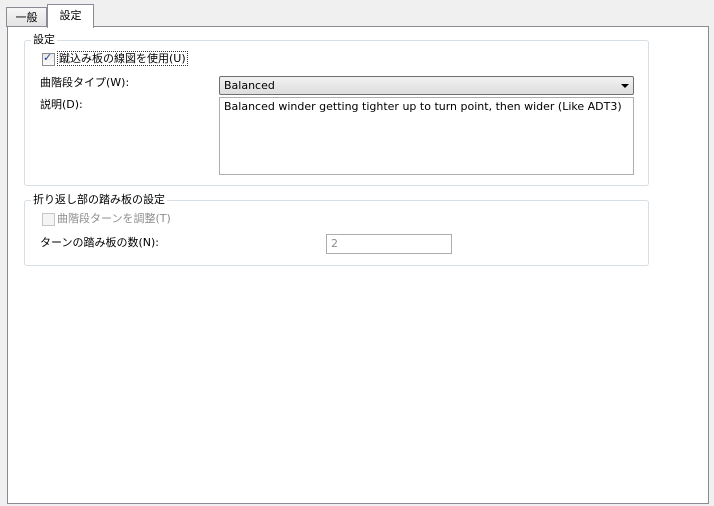  Describe the element at coordinates (249, 85) in the screenshot. I see `curved-type-value: Balanced` at that location.